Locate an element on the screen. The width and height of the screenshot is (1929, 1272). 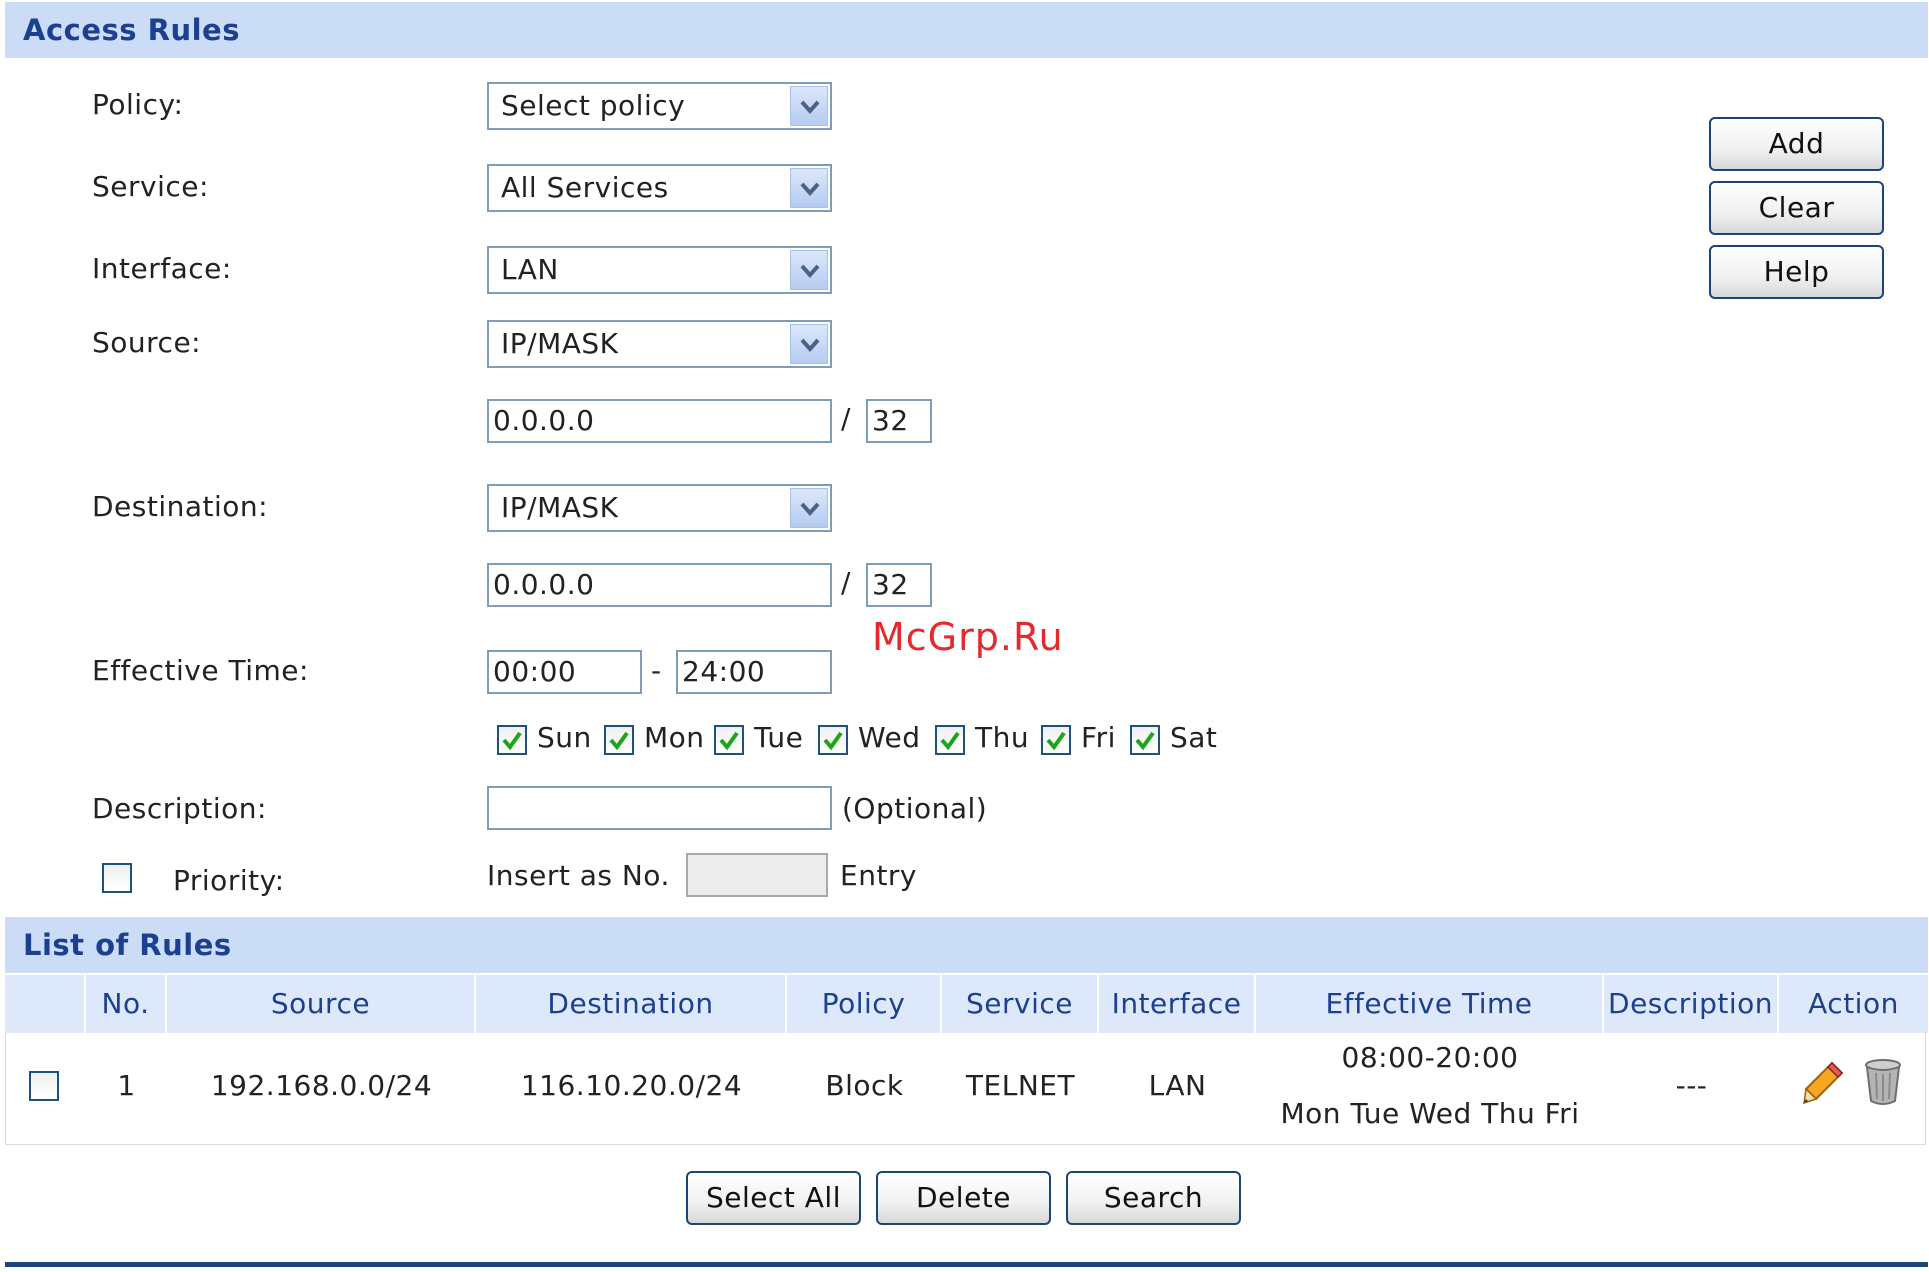
day-label-fri: Fri is located at coordinates (1098, 737).